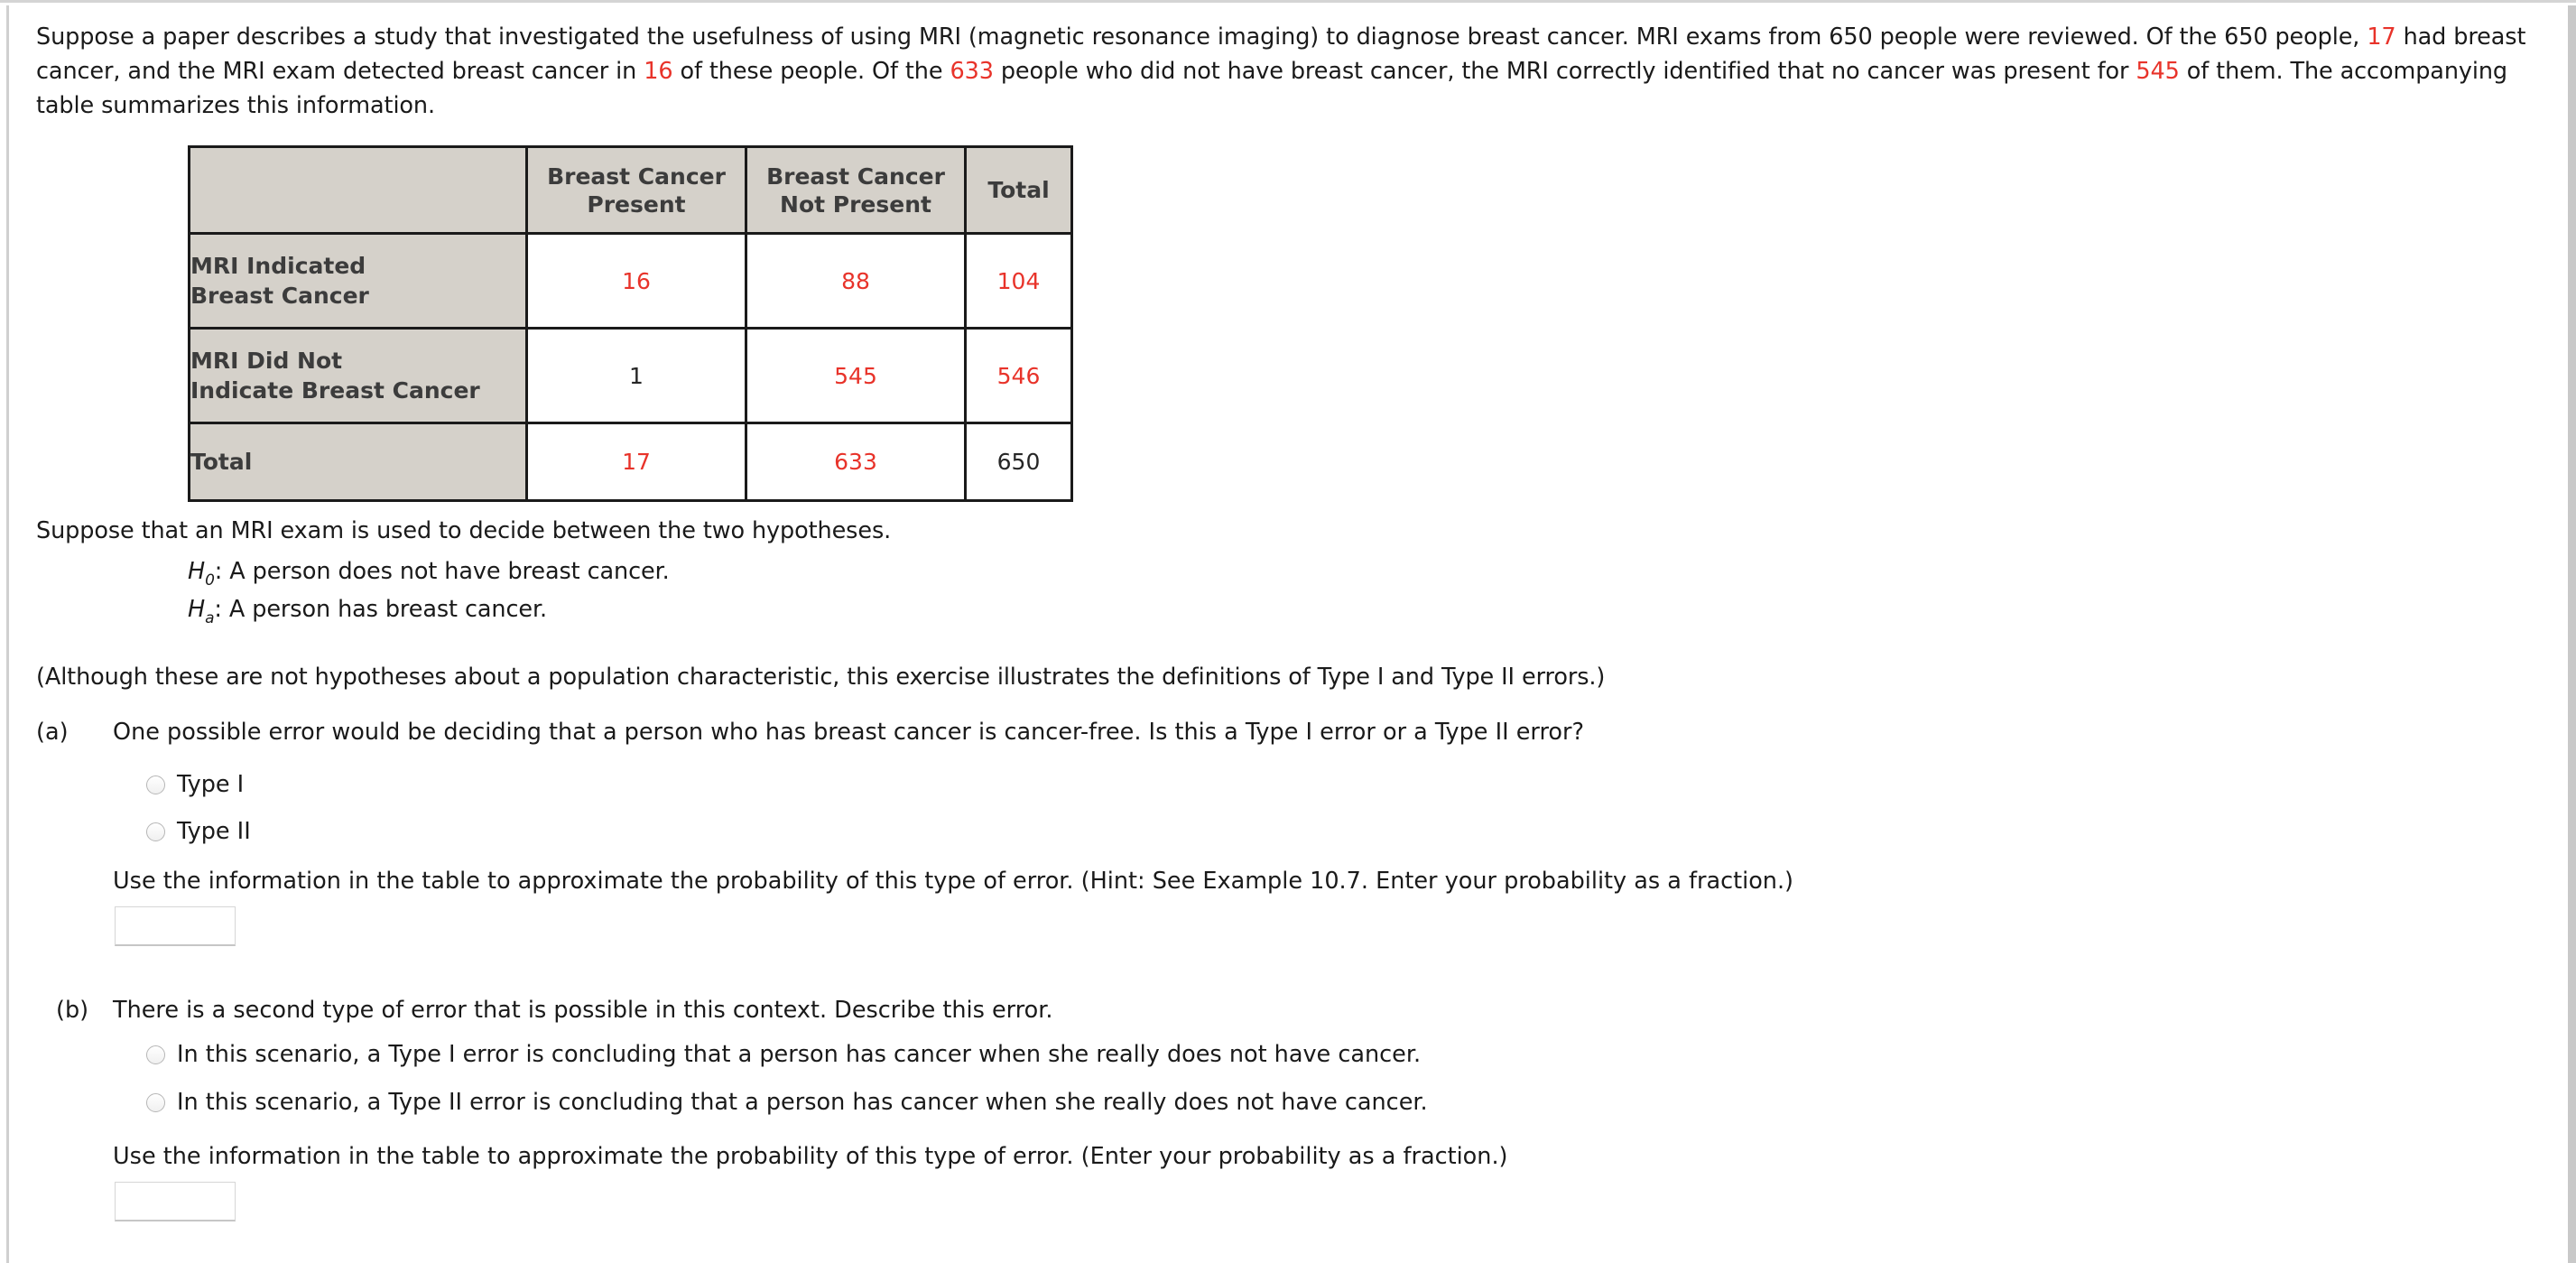 The width and height of the screenshot is (2576, 1263). I want to click on vertical-scrollbar, so click(2572, 634).